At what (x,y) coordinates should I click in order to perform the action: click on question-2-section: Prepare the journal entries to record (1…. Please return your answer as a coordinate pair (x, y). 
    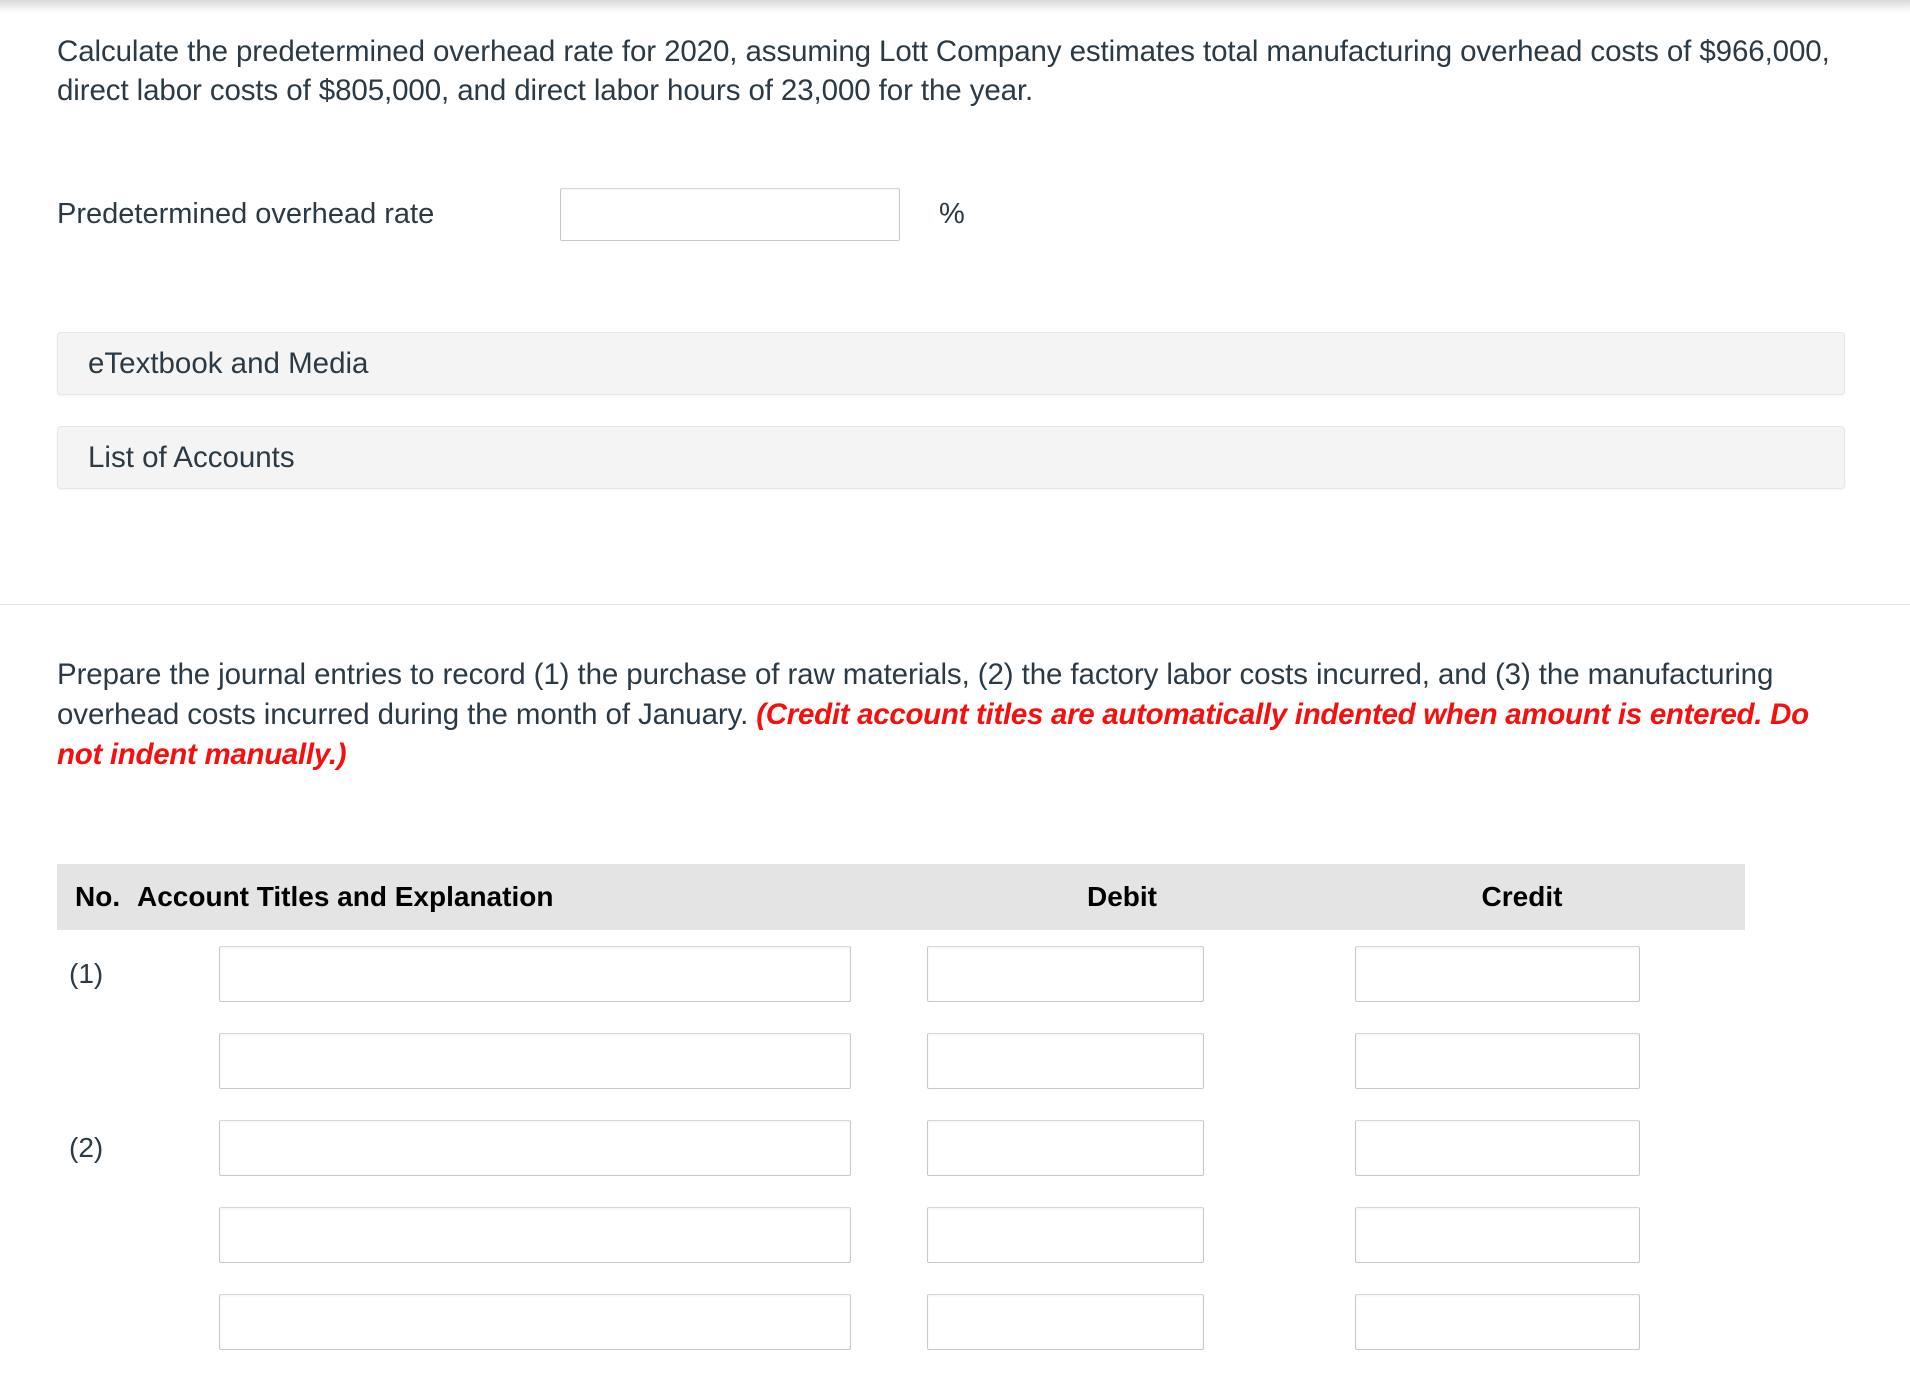
    Looking at the image, I should click on (955, 714).